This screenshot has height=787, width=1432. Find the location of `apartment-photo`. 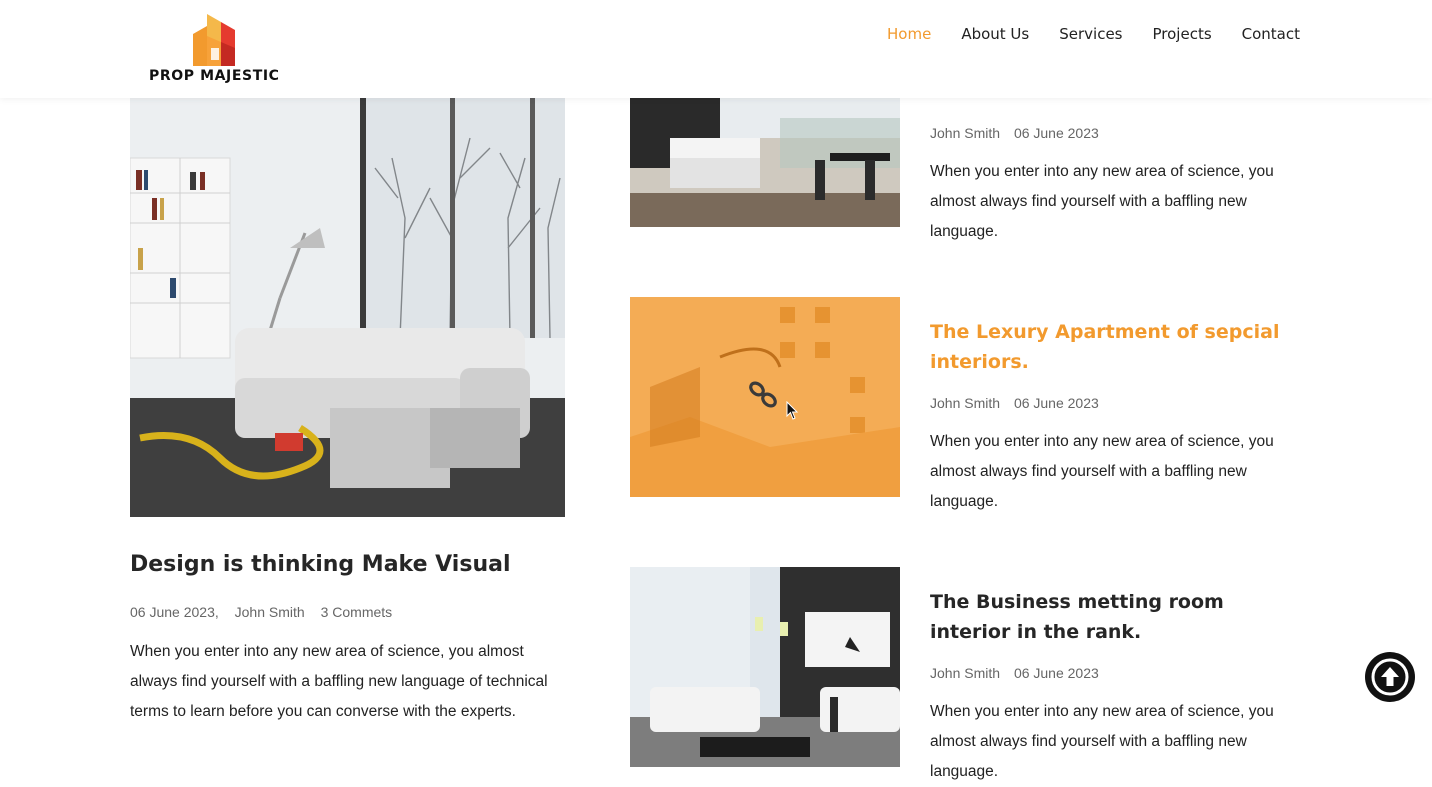

apartment-photo is located at coordinates (765, 397).